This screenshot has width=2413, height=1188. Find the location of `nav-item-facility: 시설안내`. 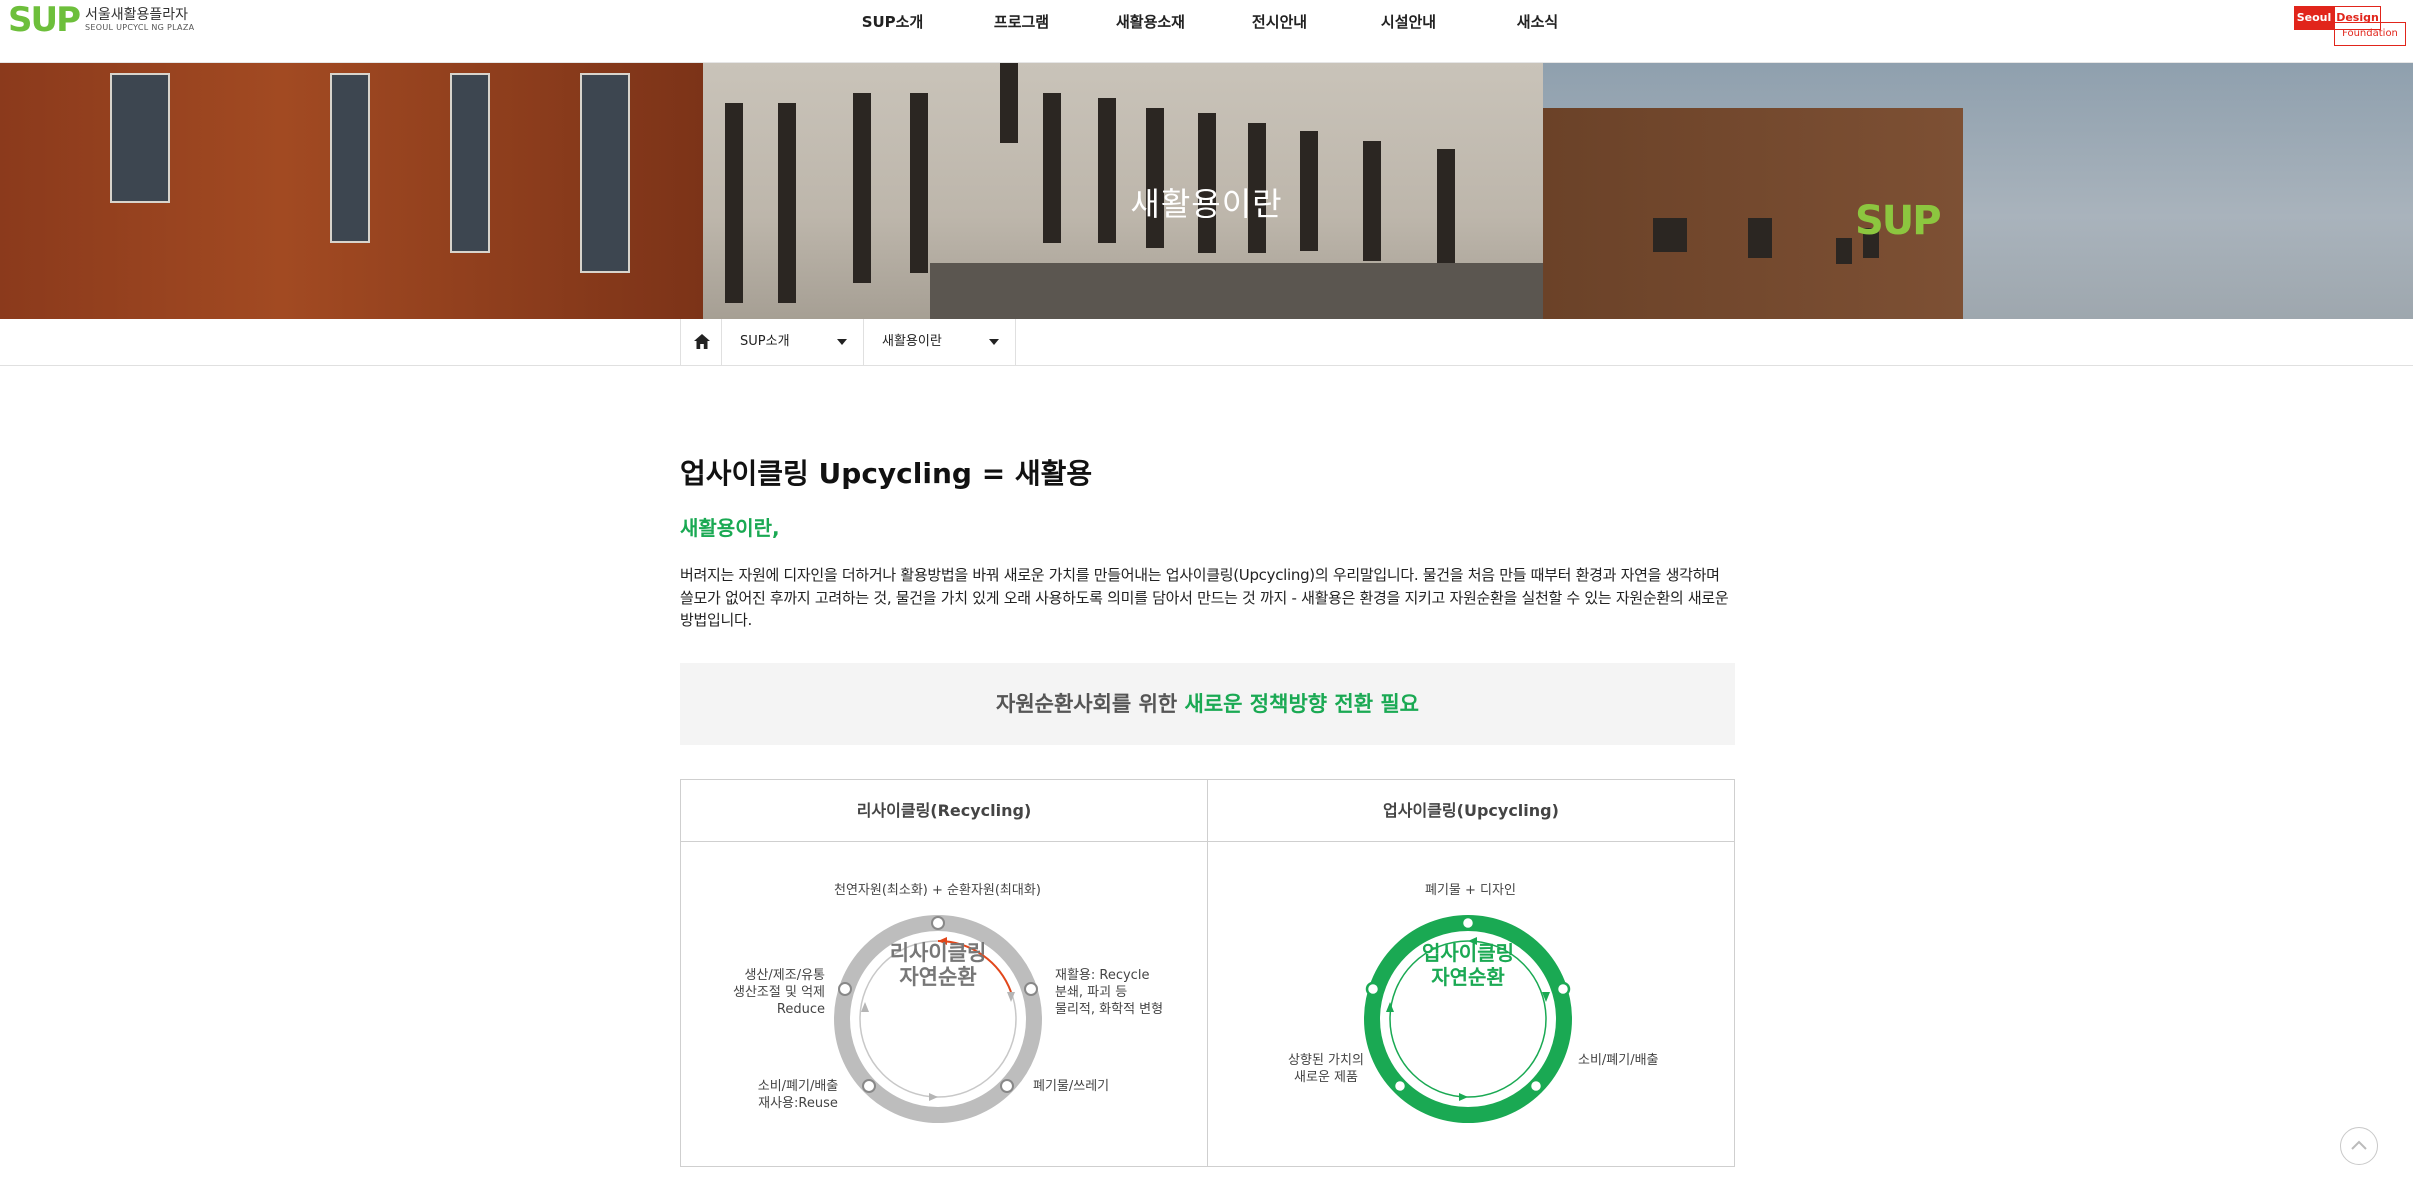

nav-item-facility: 시설안내 is located at coordinates (1408, 22).